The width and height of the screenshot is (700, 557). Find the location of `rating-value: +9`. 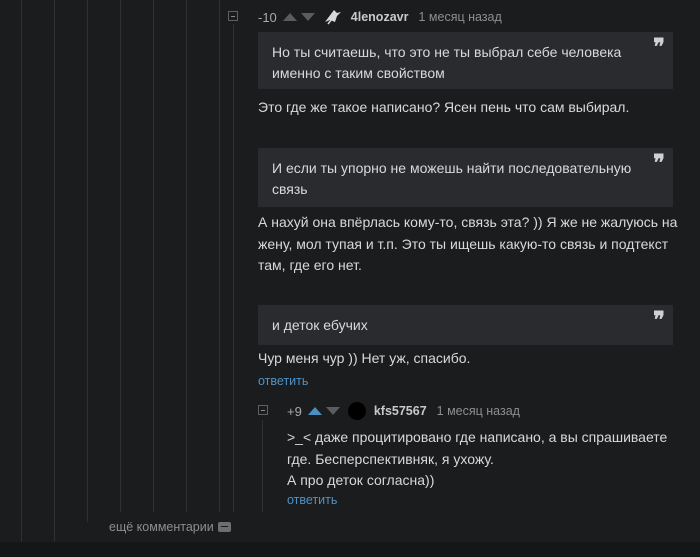

rating-value: +9 is located at coordinates (294, 411).